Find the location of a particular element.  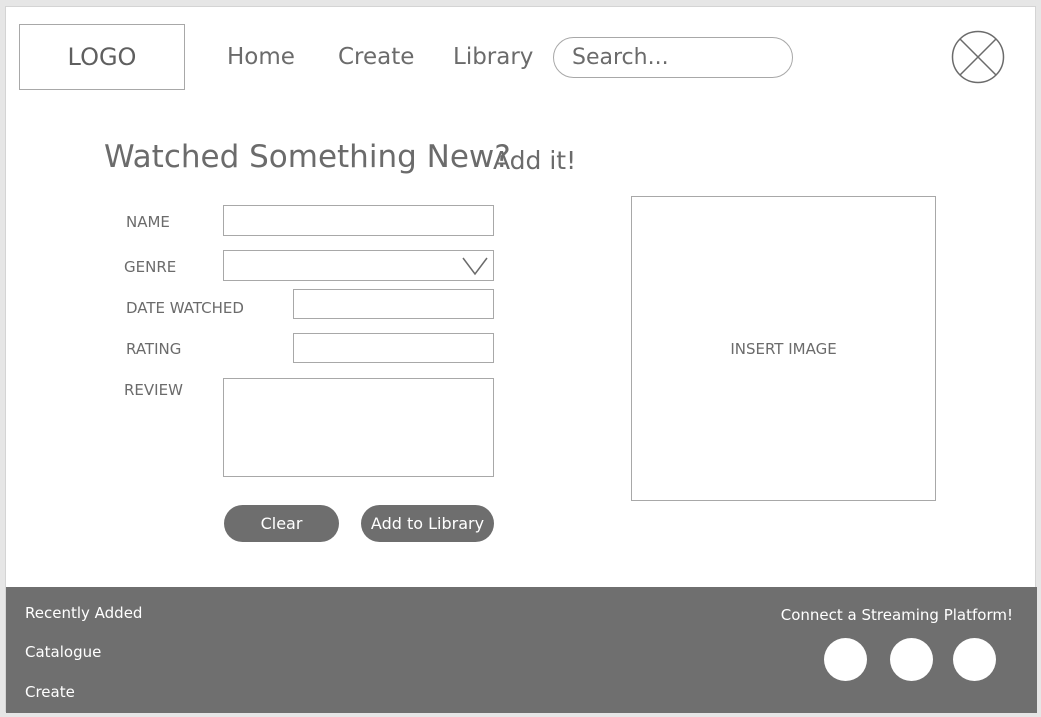

image-upload-area: INSERT IMAGE is located at coordinates (783, 348).